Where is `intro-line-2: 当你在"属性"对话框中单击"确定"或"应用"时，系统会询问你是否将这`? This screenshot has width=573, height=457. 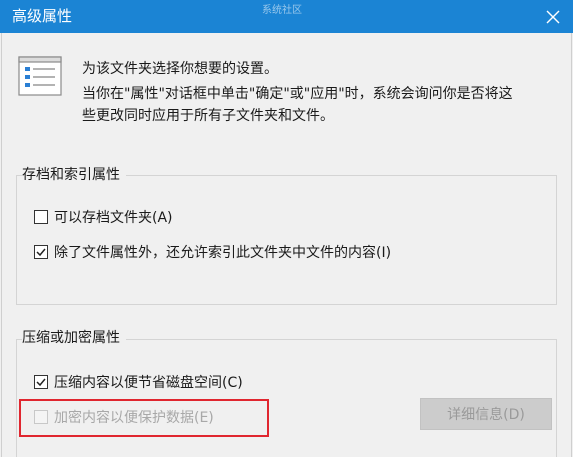
intro-line-2: 当你在"属性"对话框中单击"确定"或"应用"时，系统会询问你是否将这 is located at coordinates (297, 94).